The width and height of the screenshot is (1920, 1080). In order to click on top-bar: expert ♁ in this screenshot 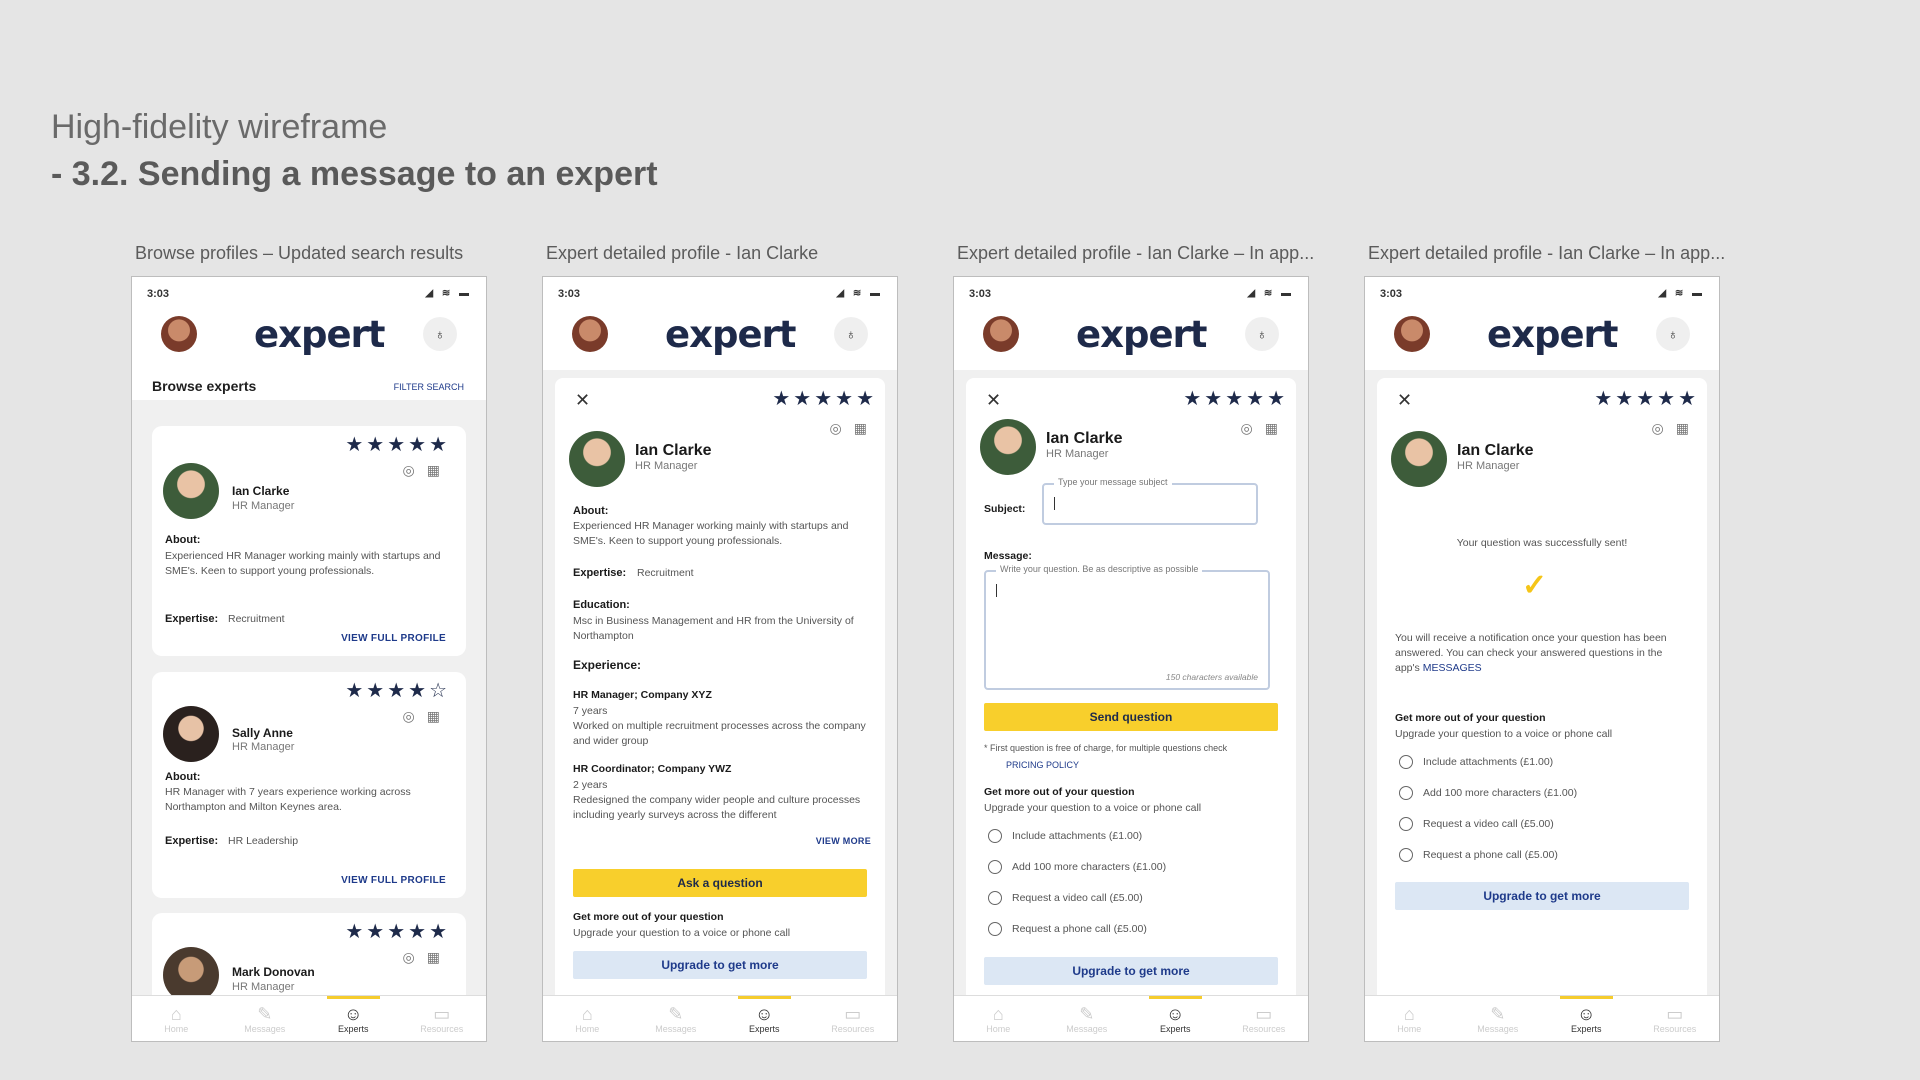, I will do `click(720, 341)`.